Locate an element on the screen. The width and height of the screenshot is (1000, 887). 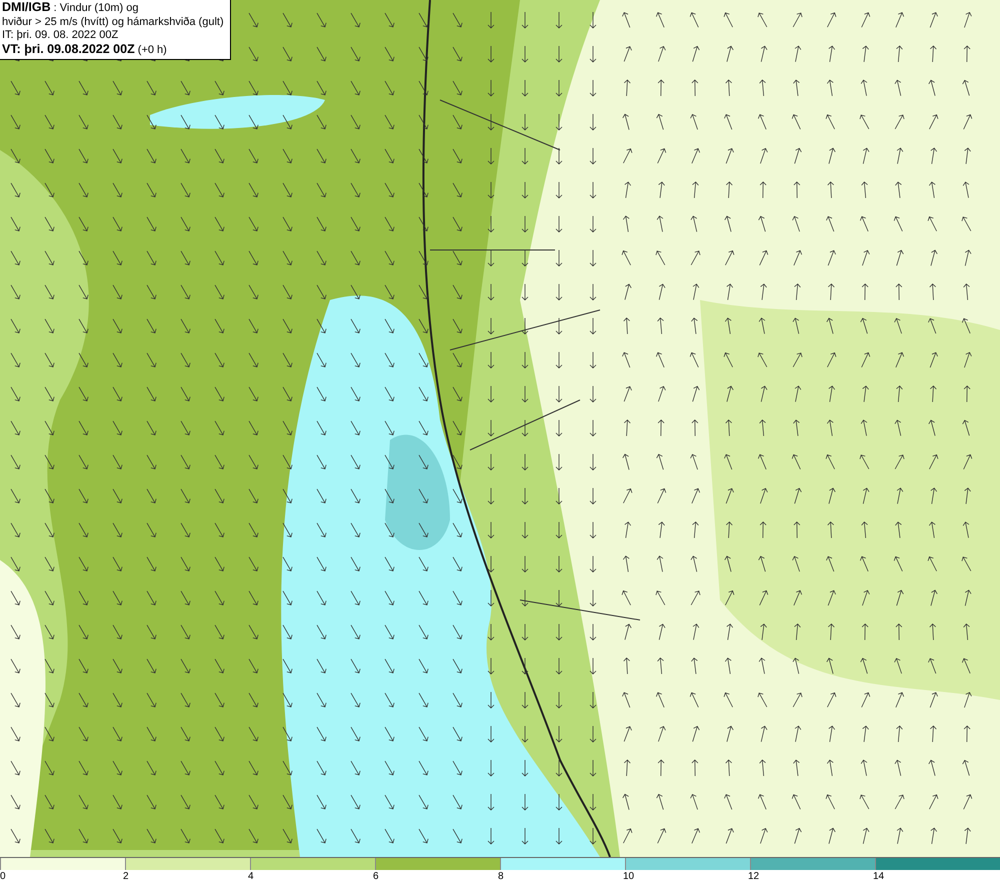
legend-label: 6 is located at coordinates (376, 877).